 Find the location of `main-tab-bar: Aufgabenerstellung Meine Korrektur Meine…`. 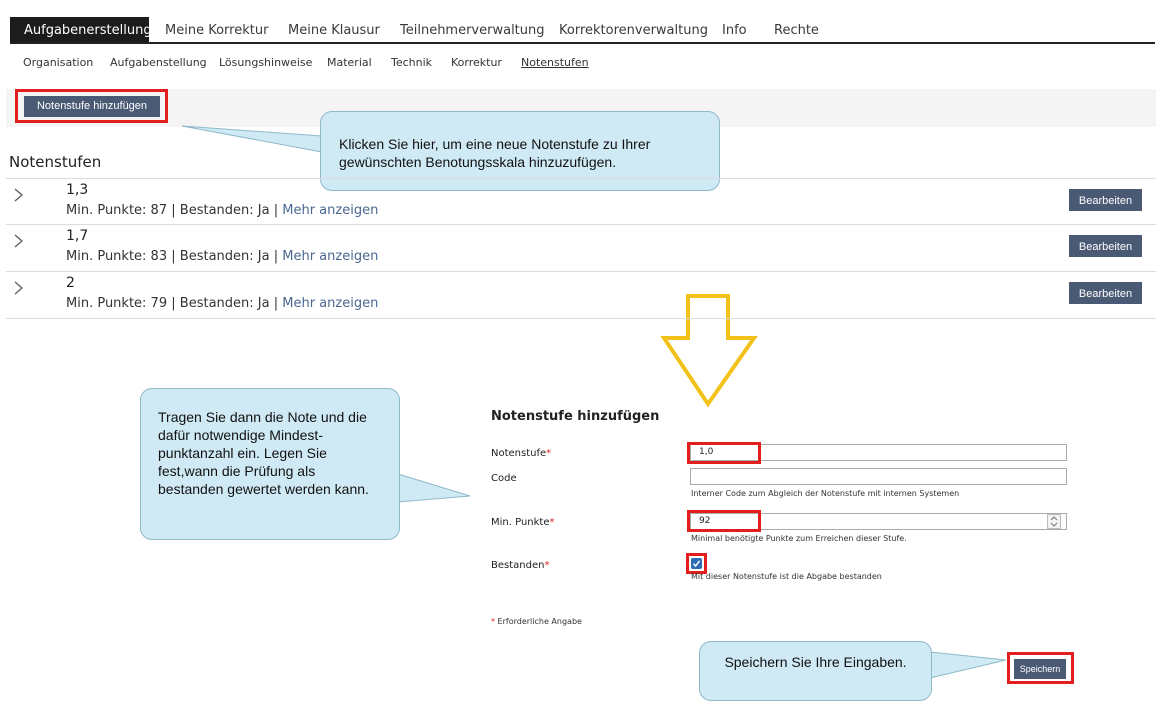

main-tab-bar: Aufgabenerstellung Meine Korrektur Meine… is located at coordinates (582, 30).